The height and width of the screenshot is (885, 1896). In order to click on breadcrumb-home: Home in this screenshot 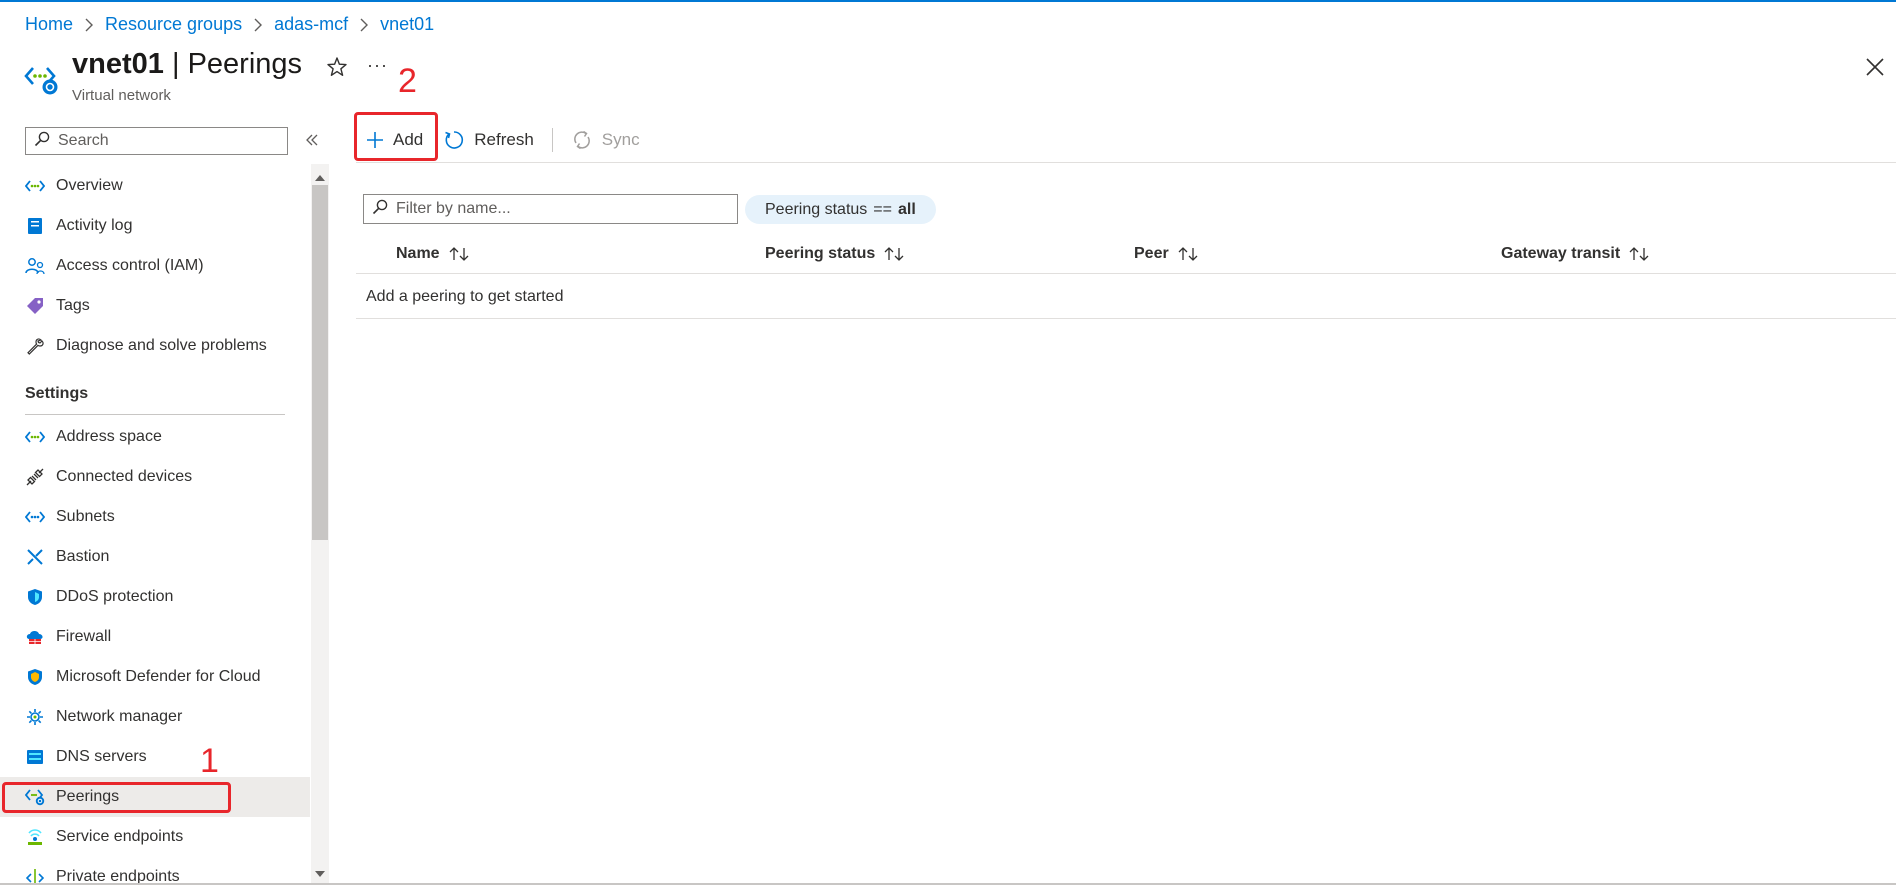, I will do `click(49, 24)`.